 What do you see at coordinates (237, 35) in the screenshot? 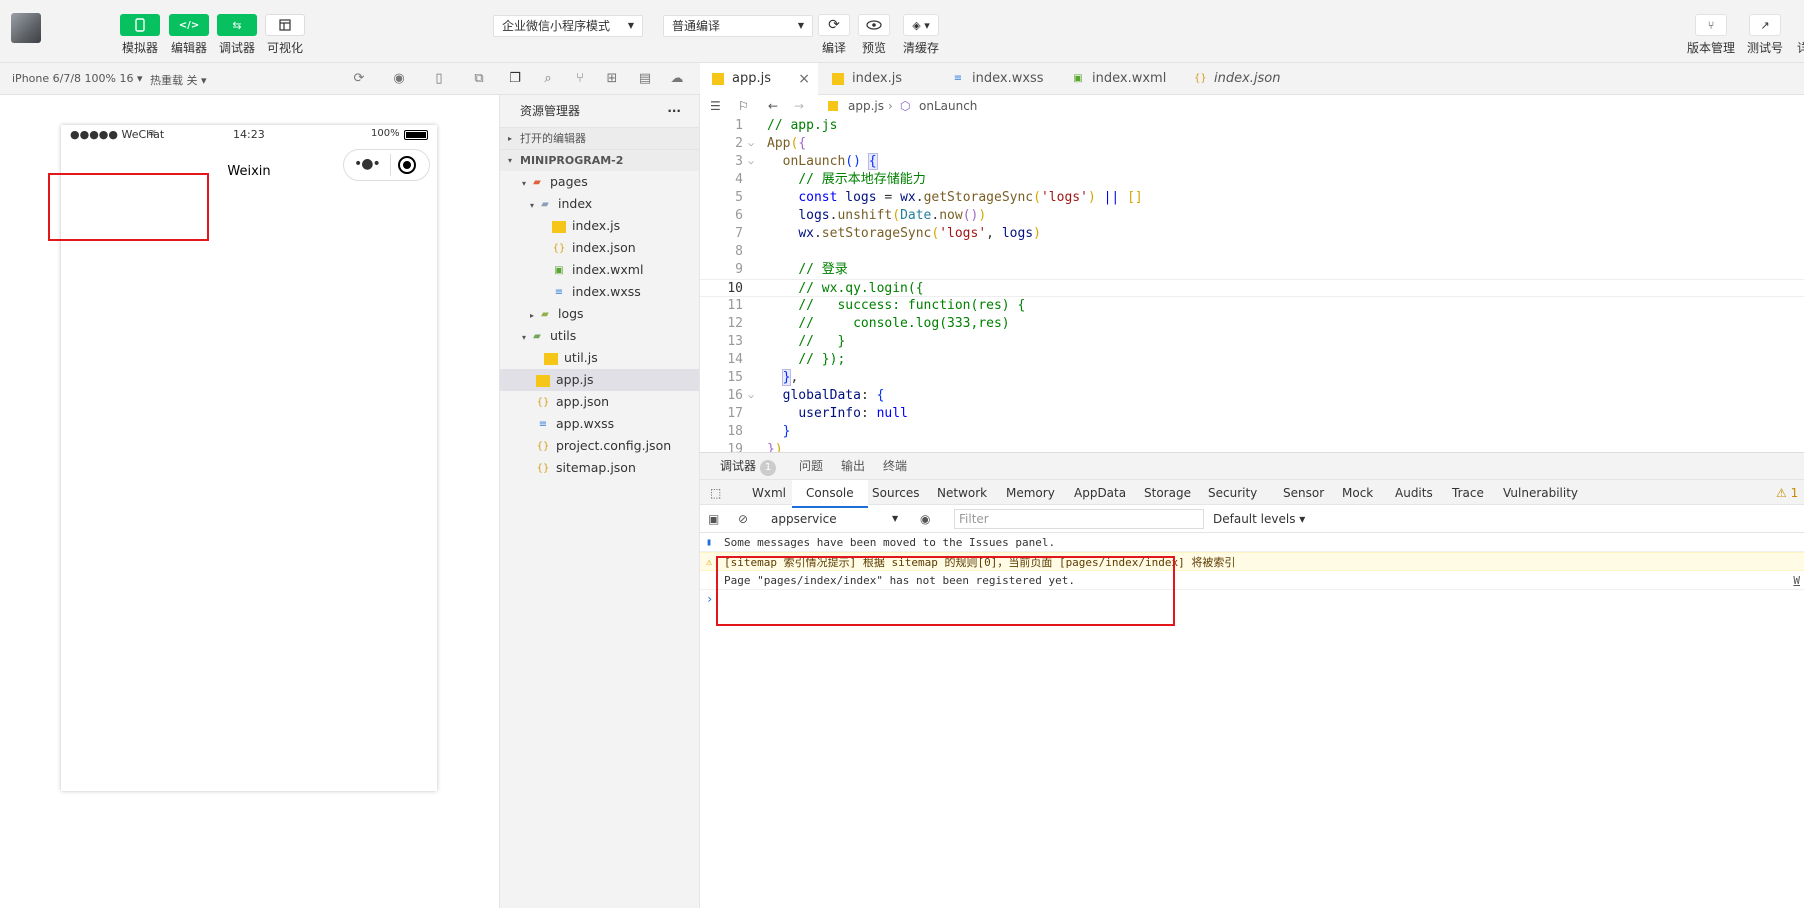
I see `debugger-button: ⇆ 调试器` at bounding box center [237, 35].